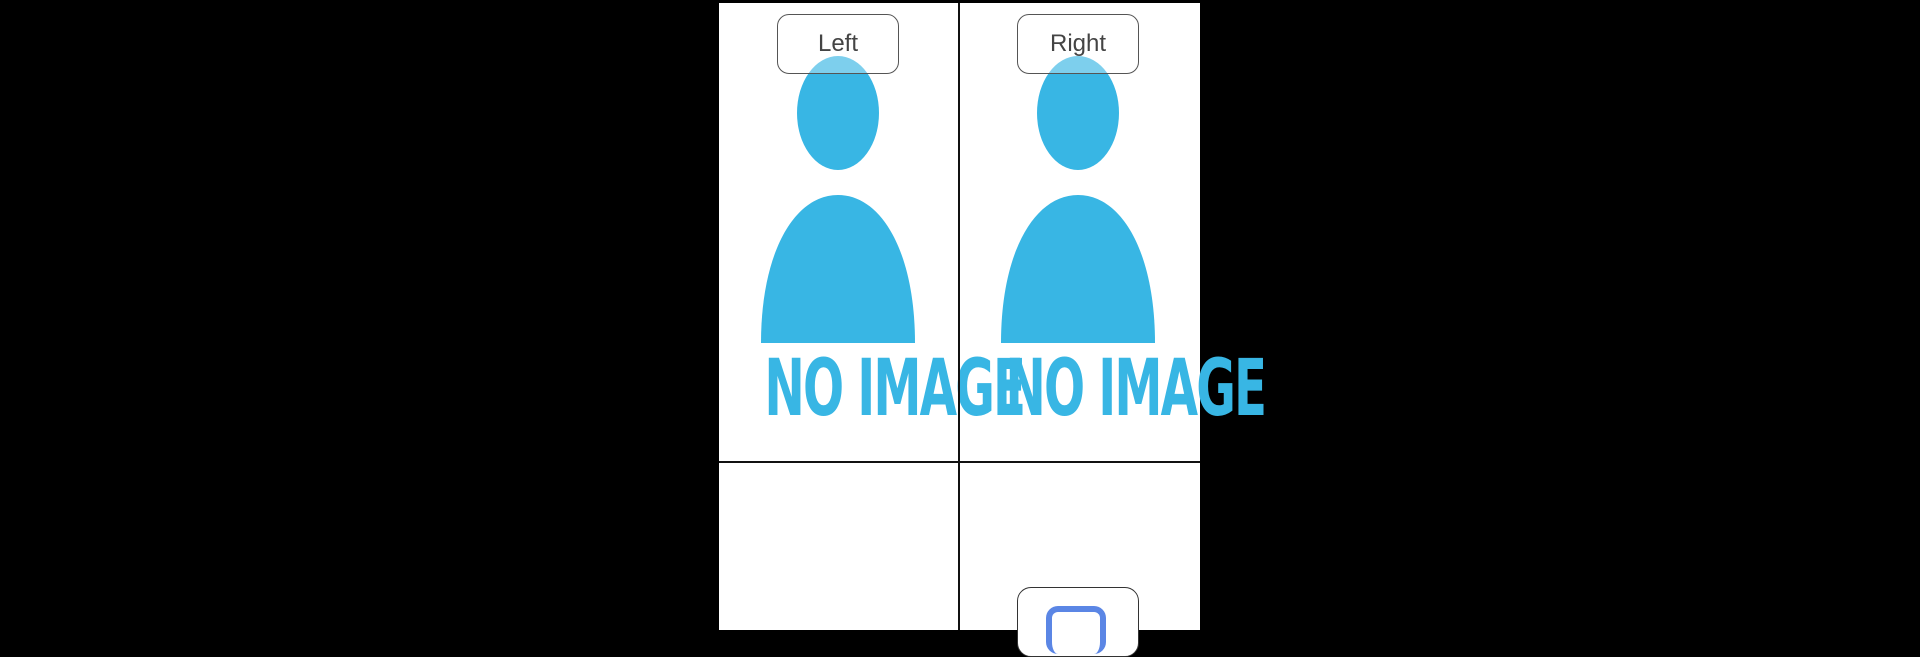  I want to click on grid-cell-right: NO IMAGE Right, so click(1113, 232).